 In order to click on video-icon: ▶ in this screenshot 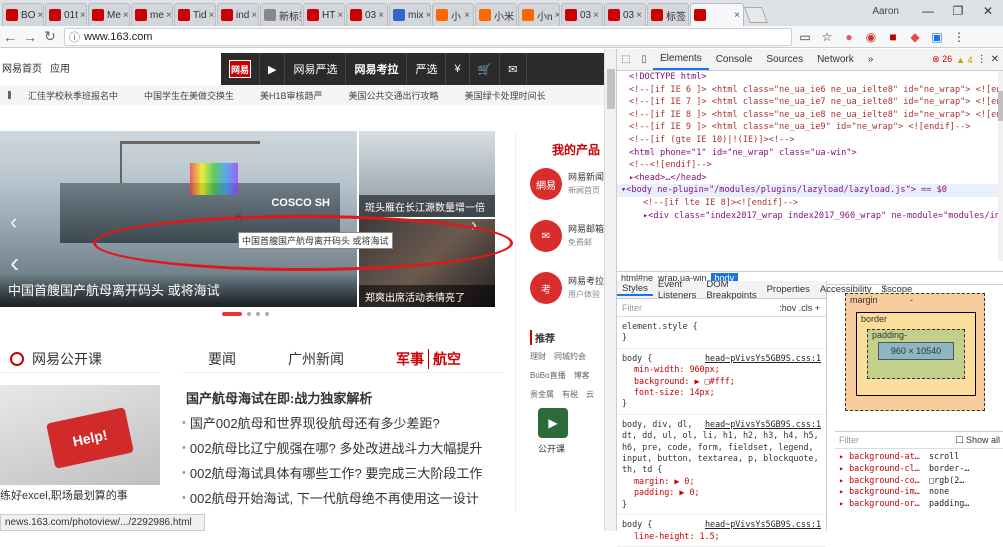, I will do `click(273, 69)`.